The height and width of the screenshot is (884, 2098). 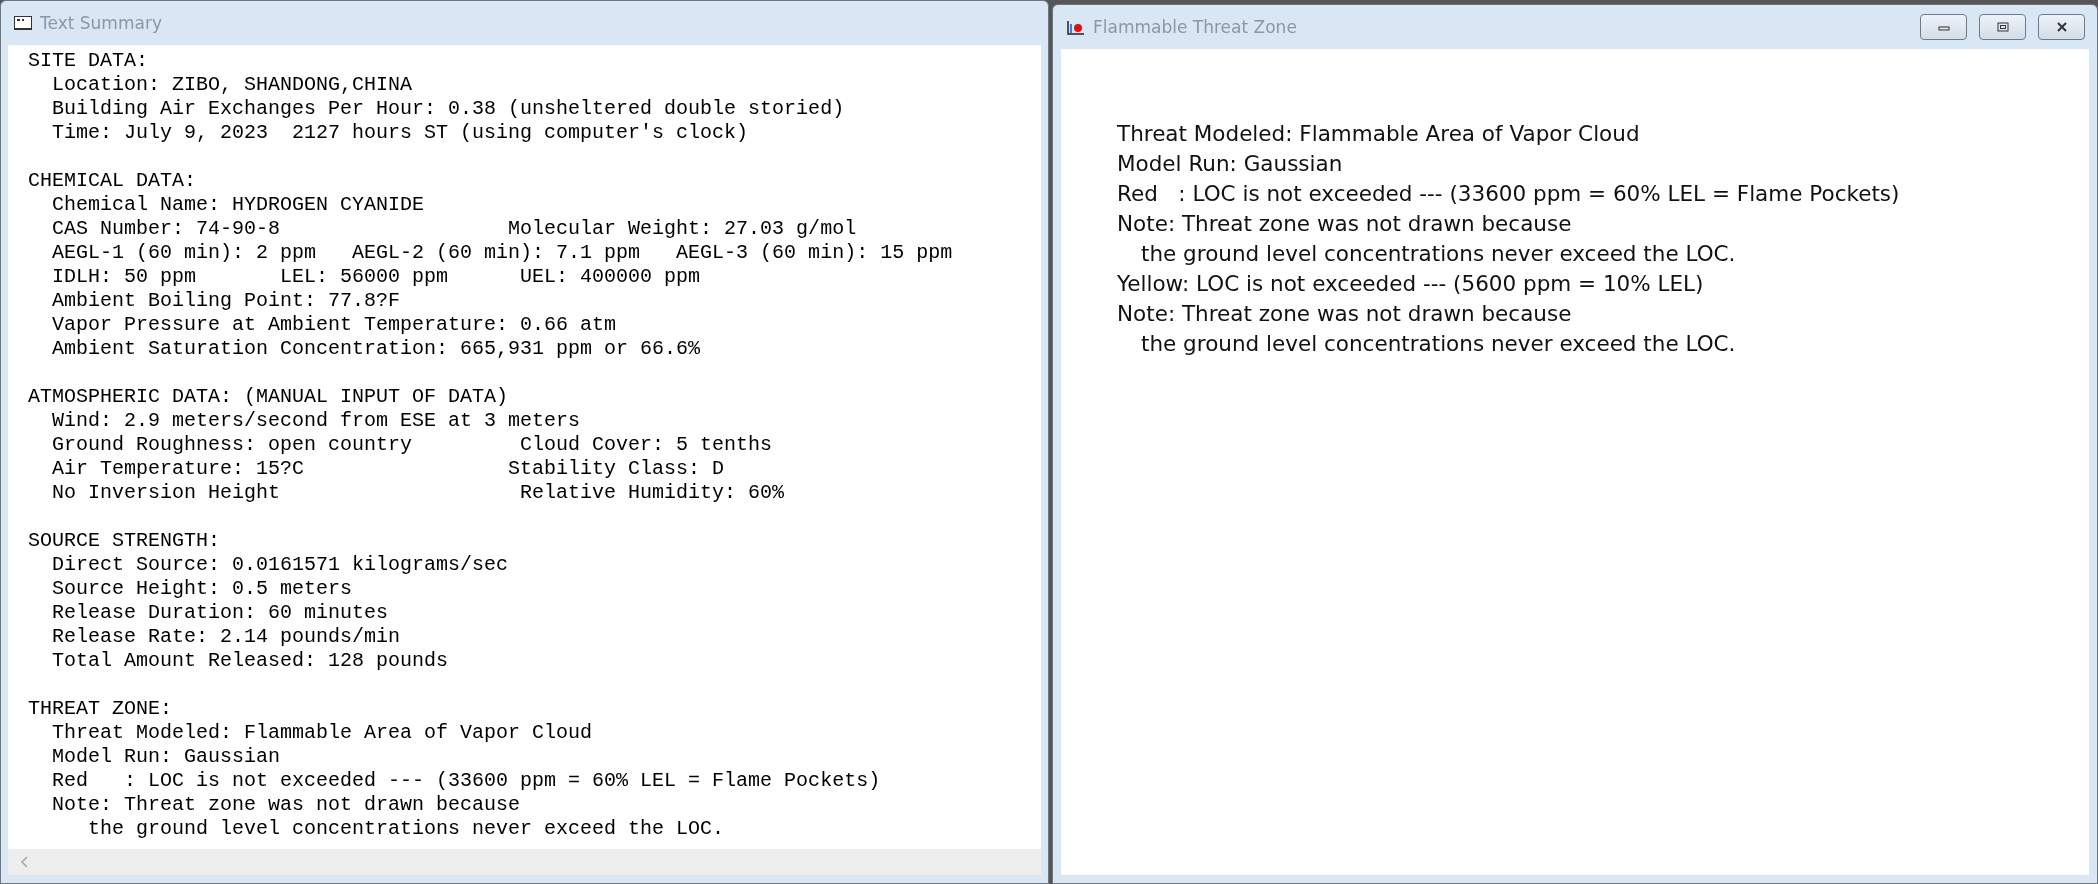 I want to click on chart-icon, so click(x=1076, y=27).